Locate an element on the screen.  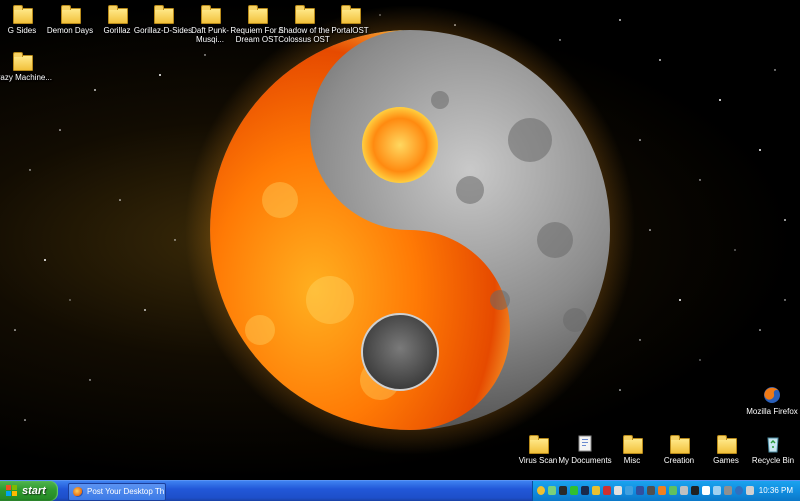
tray-smiley-icon is located at coordinates (541, 490).